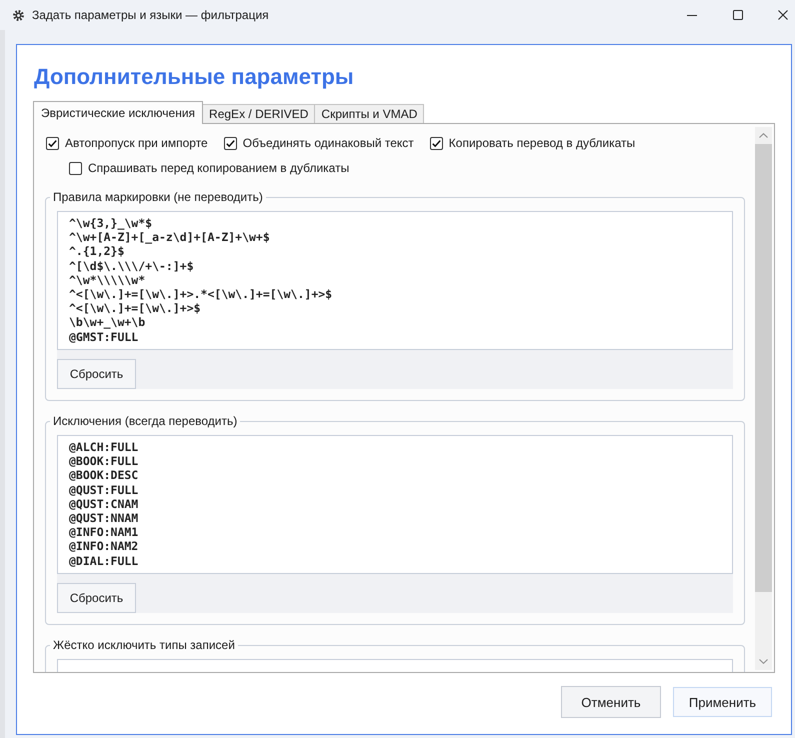 Image resolution: width=795 pixels, height=738 pixels. What do you see at coordinates (763, 135) in the screenshot?
I see `chevron-up-icon` at bounding box center [763, 135].